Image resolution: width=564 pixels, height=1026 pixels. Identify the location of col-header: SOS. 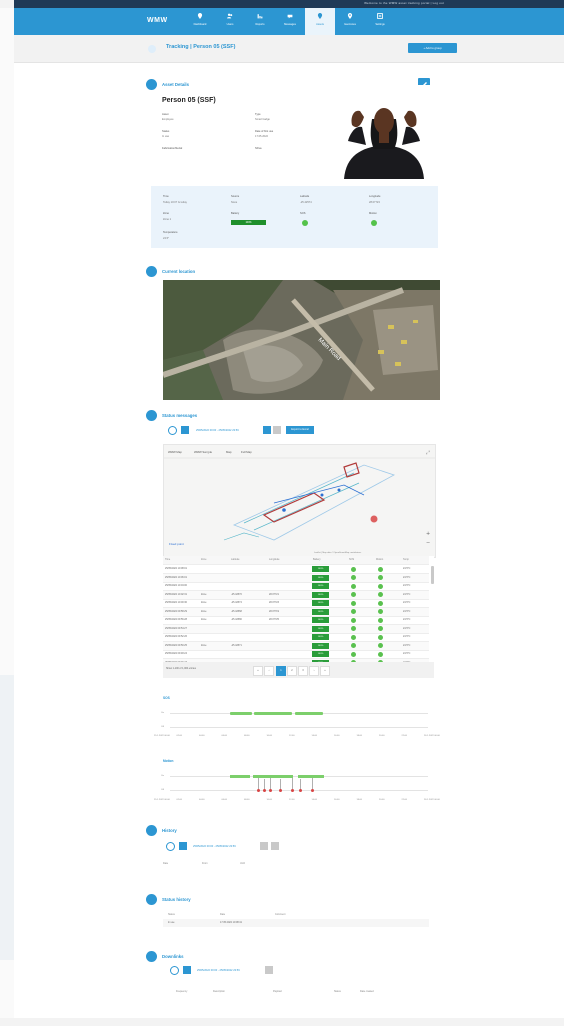
(351, 559).